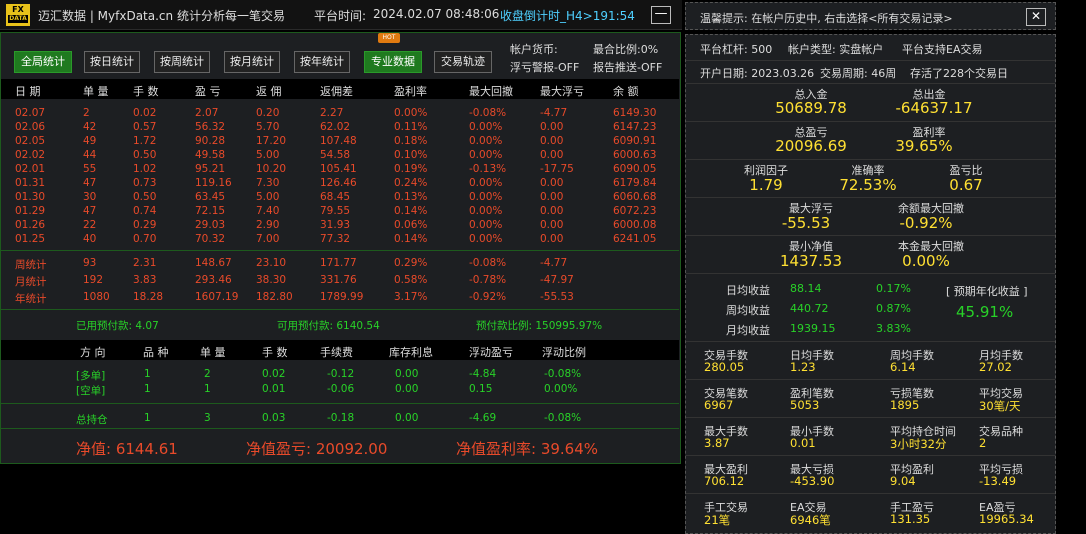  Describe the element at coordinates (924, 146) in the screenshot. I see `profit-rate: 39.65%` at that location.